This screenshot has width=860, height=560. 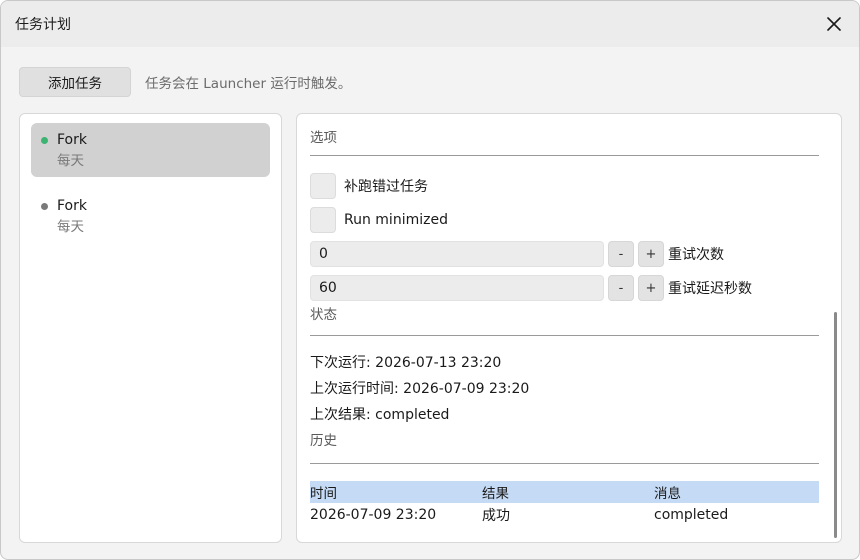 I want to click on last-run-text: 上次运行时间: 2026-07-09 23:20, so click(x=420, y=389).